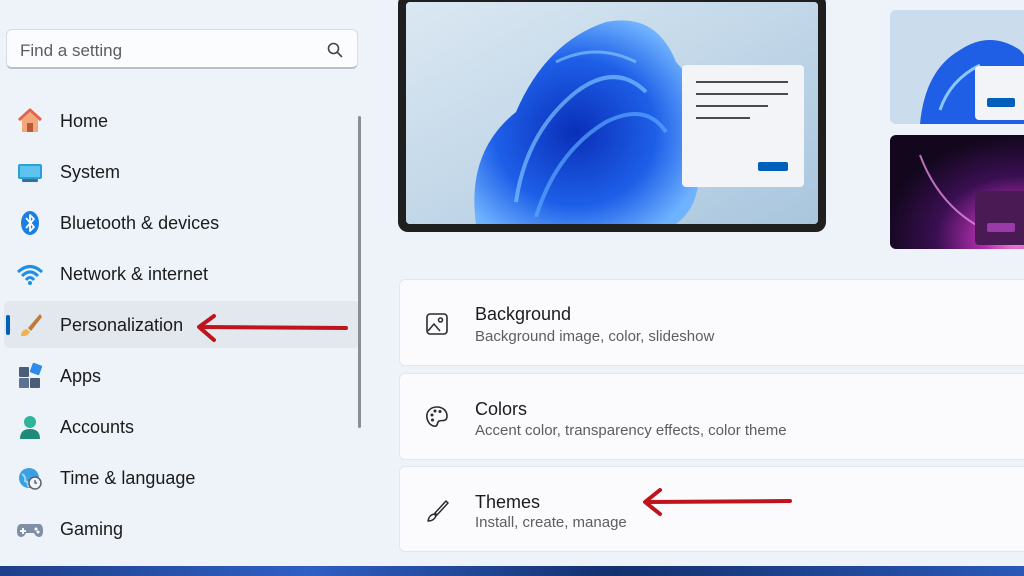 This screenshot has width=1024, height=576. Describe the element at coordinates (717, 502) in the screenshot. I see `annotation-arrow-themes` at that location.